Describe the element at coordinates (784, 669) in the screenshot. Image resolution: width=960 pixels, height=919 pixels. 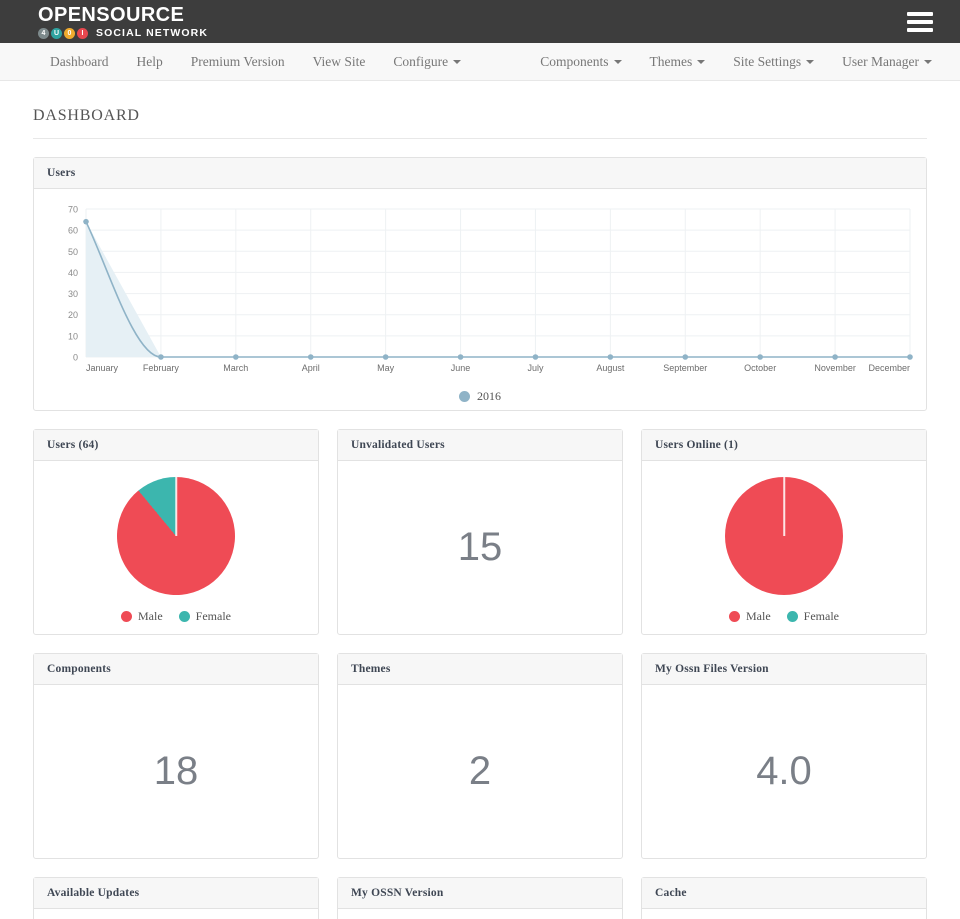
I see `panel-ossn-files-version-title: My Ossn Files Version` at that location.